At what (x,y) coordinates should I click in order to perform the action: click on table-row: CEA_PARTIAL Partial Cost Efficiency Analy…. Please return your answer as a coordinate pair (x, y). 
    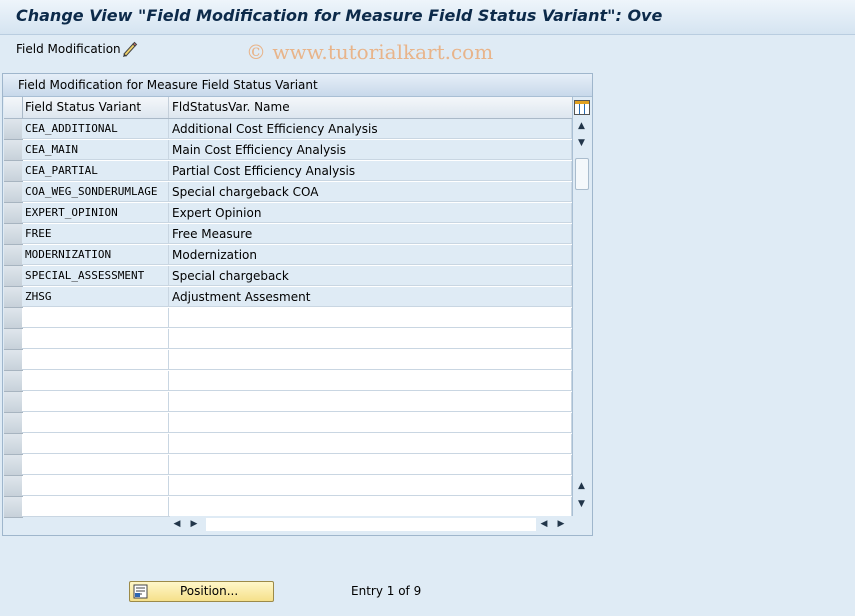
    Looking at the image, I should click on (288, 171).